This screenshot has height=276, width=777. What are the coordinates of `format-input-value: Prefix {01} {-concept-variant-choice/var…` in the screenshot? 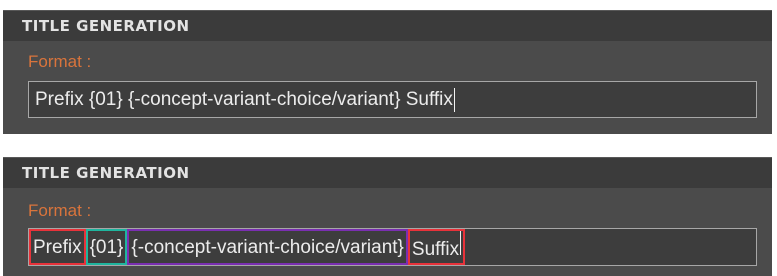 It's located at (244, 99).